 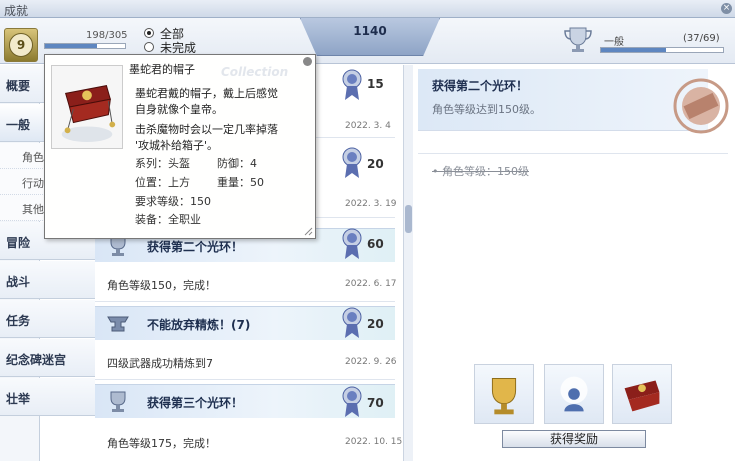 I want to click on anvil-icon, so click(x=118, y=324).